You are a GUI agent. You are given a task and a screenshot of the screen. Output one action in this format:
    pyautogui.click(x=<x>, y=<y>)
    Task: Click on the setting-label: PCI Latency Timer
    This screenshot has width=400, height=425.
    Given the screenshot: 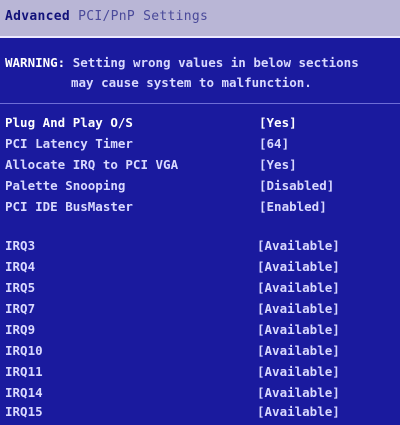 What is the action you would take?
    pyautogui.click(x=69, y=143)
    